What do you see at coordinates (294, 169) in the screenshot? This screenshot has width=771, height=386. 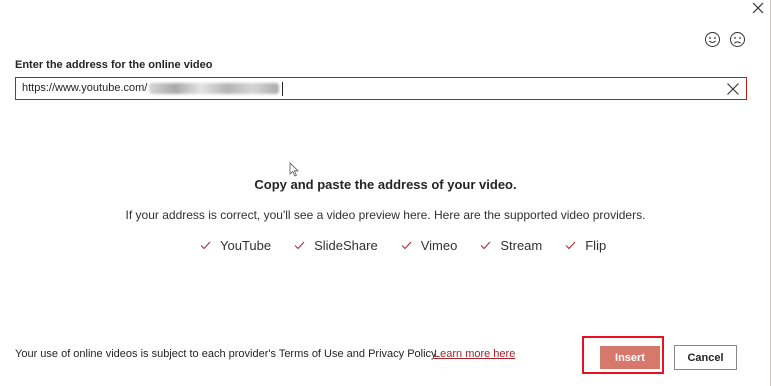 I see `mouse-cursor-icon` at bounding box center [294, 169].